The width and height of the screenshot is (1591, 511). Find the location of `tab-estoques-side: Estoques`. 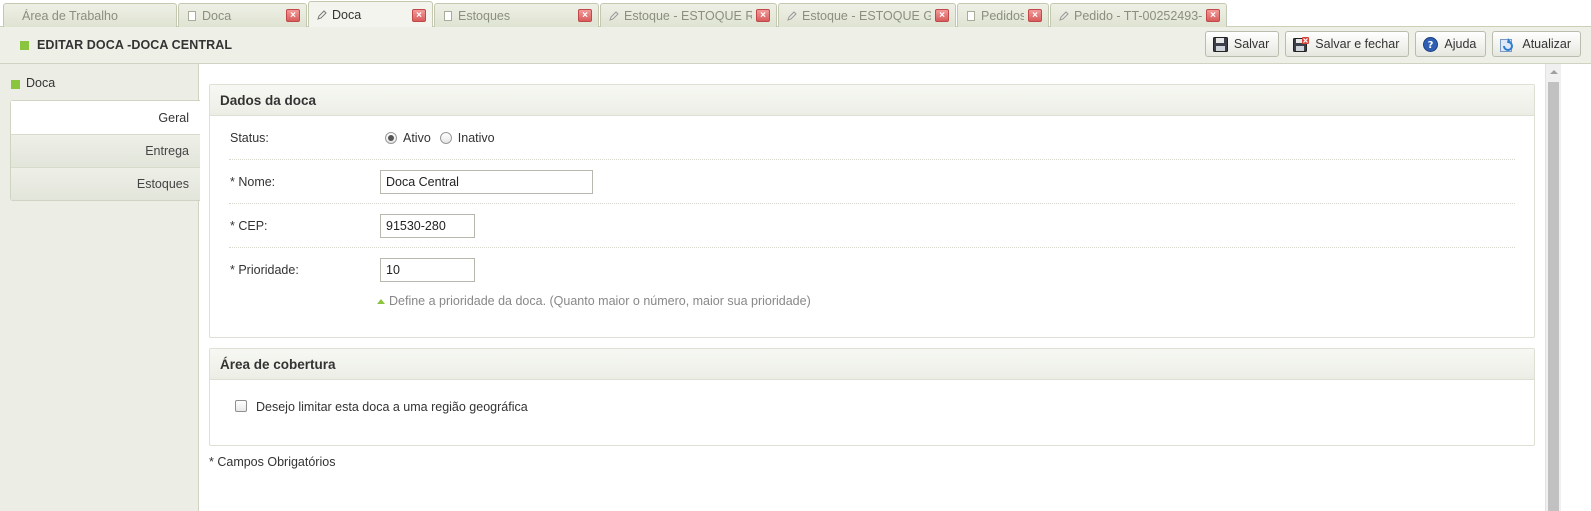

tab-estoques-side: Estoques is located at coordinates (105, 183).